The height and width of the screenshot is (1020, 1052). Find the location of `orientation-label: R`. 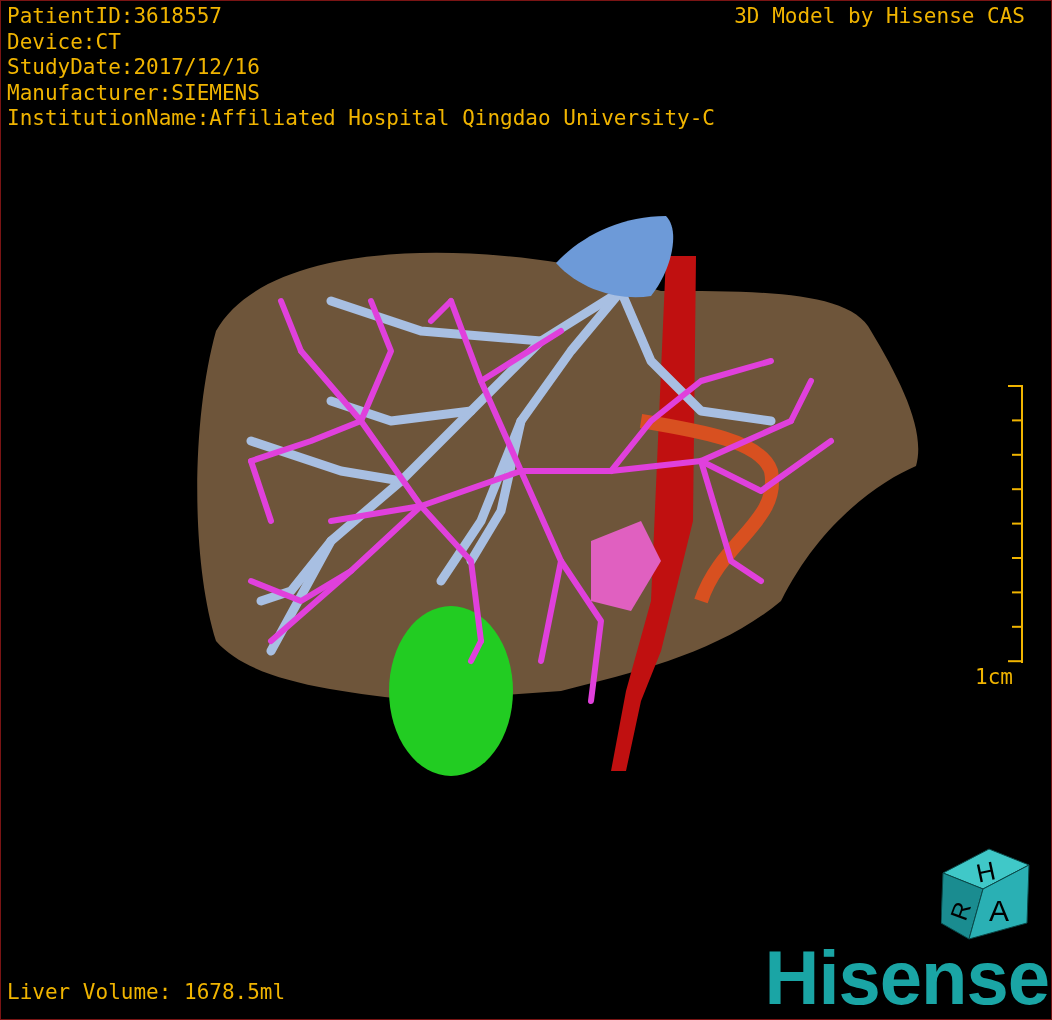

orientation-label: R is located at coordinates (960, 911).